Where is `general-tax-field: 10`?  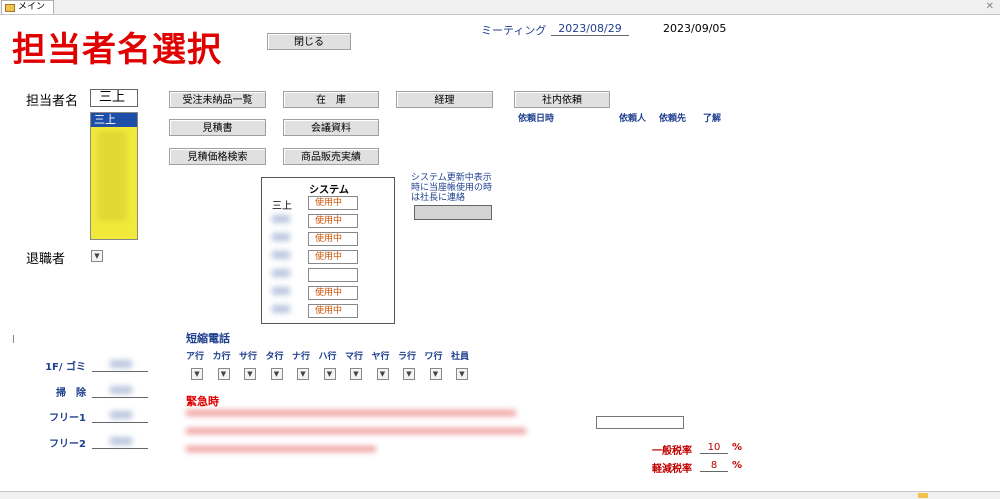 general-tax-field: 10 is located at coordinates (714, 448).